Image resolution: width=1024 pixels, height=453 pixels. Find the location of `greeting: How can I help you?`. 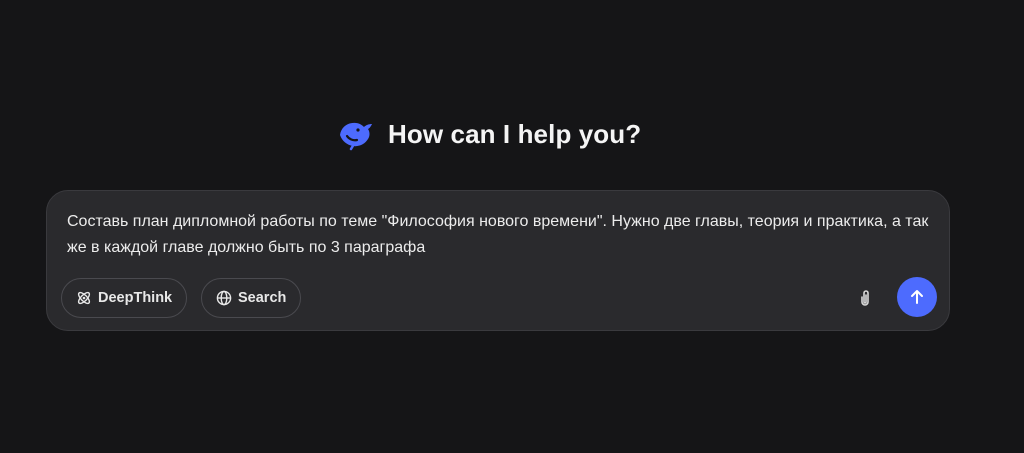

greeting: How can I help you? is located at coordinates (488, 134).